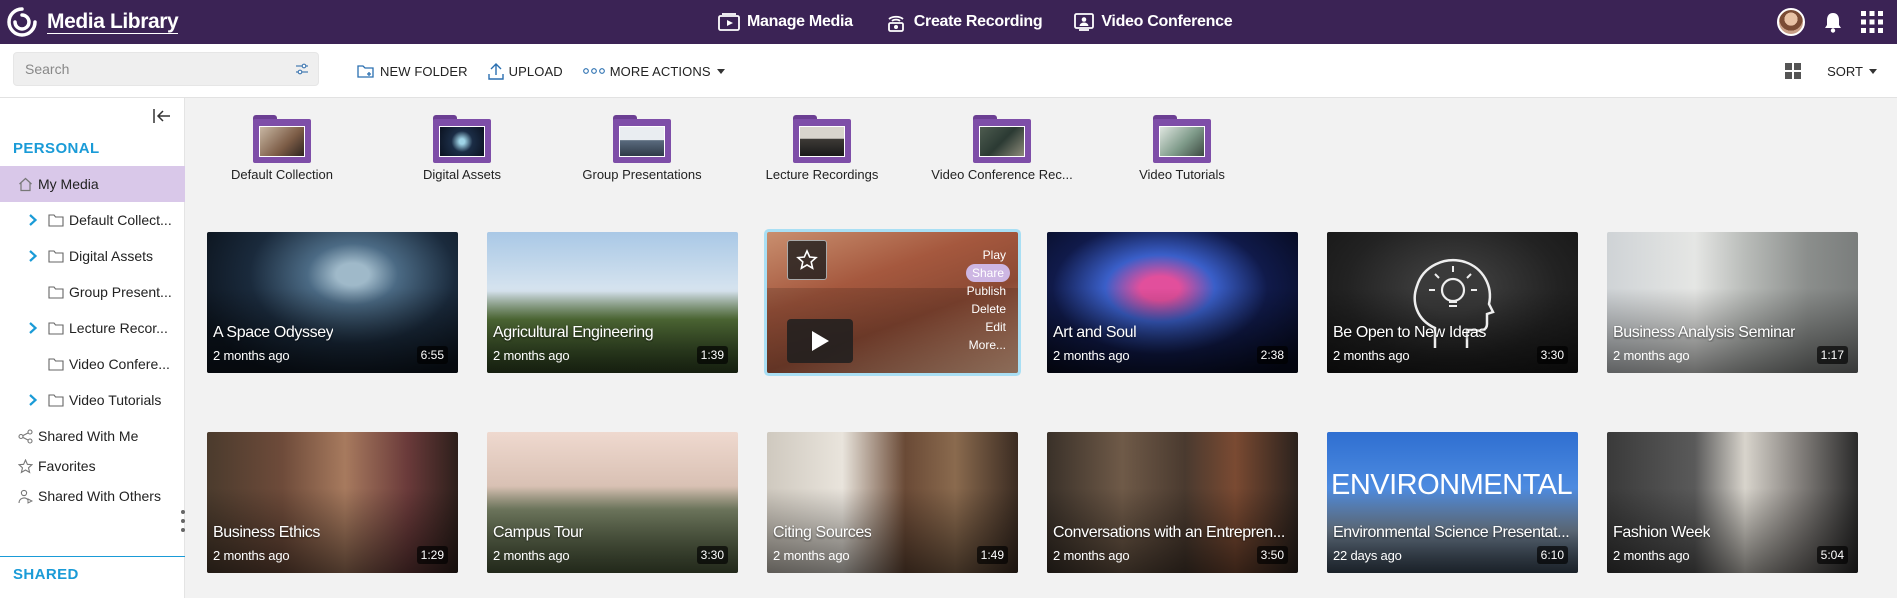 The height and width of the screenshot is (598, 1897). What do you see at coordinates (612, 502) in the screenshot?
I see `media-card: Campus Tour 2 months ago 3:30` at bounding box center [612, 502].